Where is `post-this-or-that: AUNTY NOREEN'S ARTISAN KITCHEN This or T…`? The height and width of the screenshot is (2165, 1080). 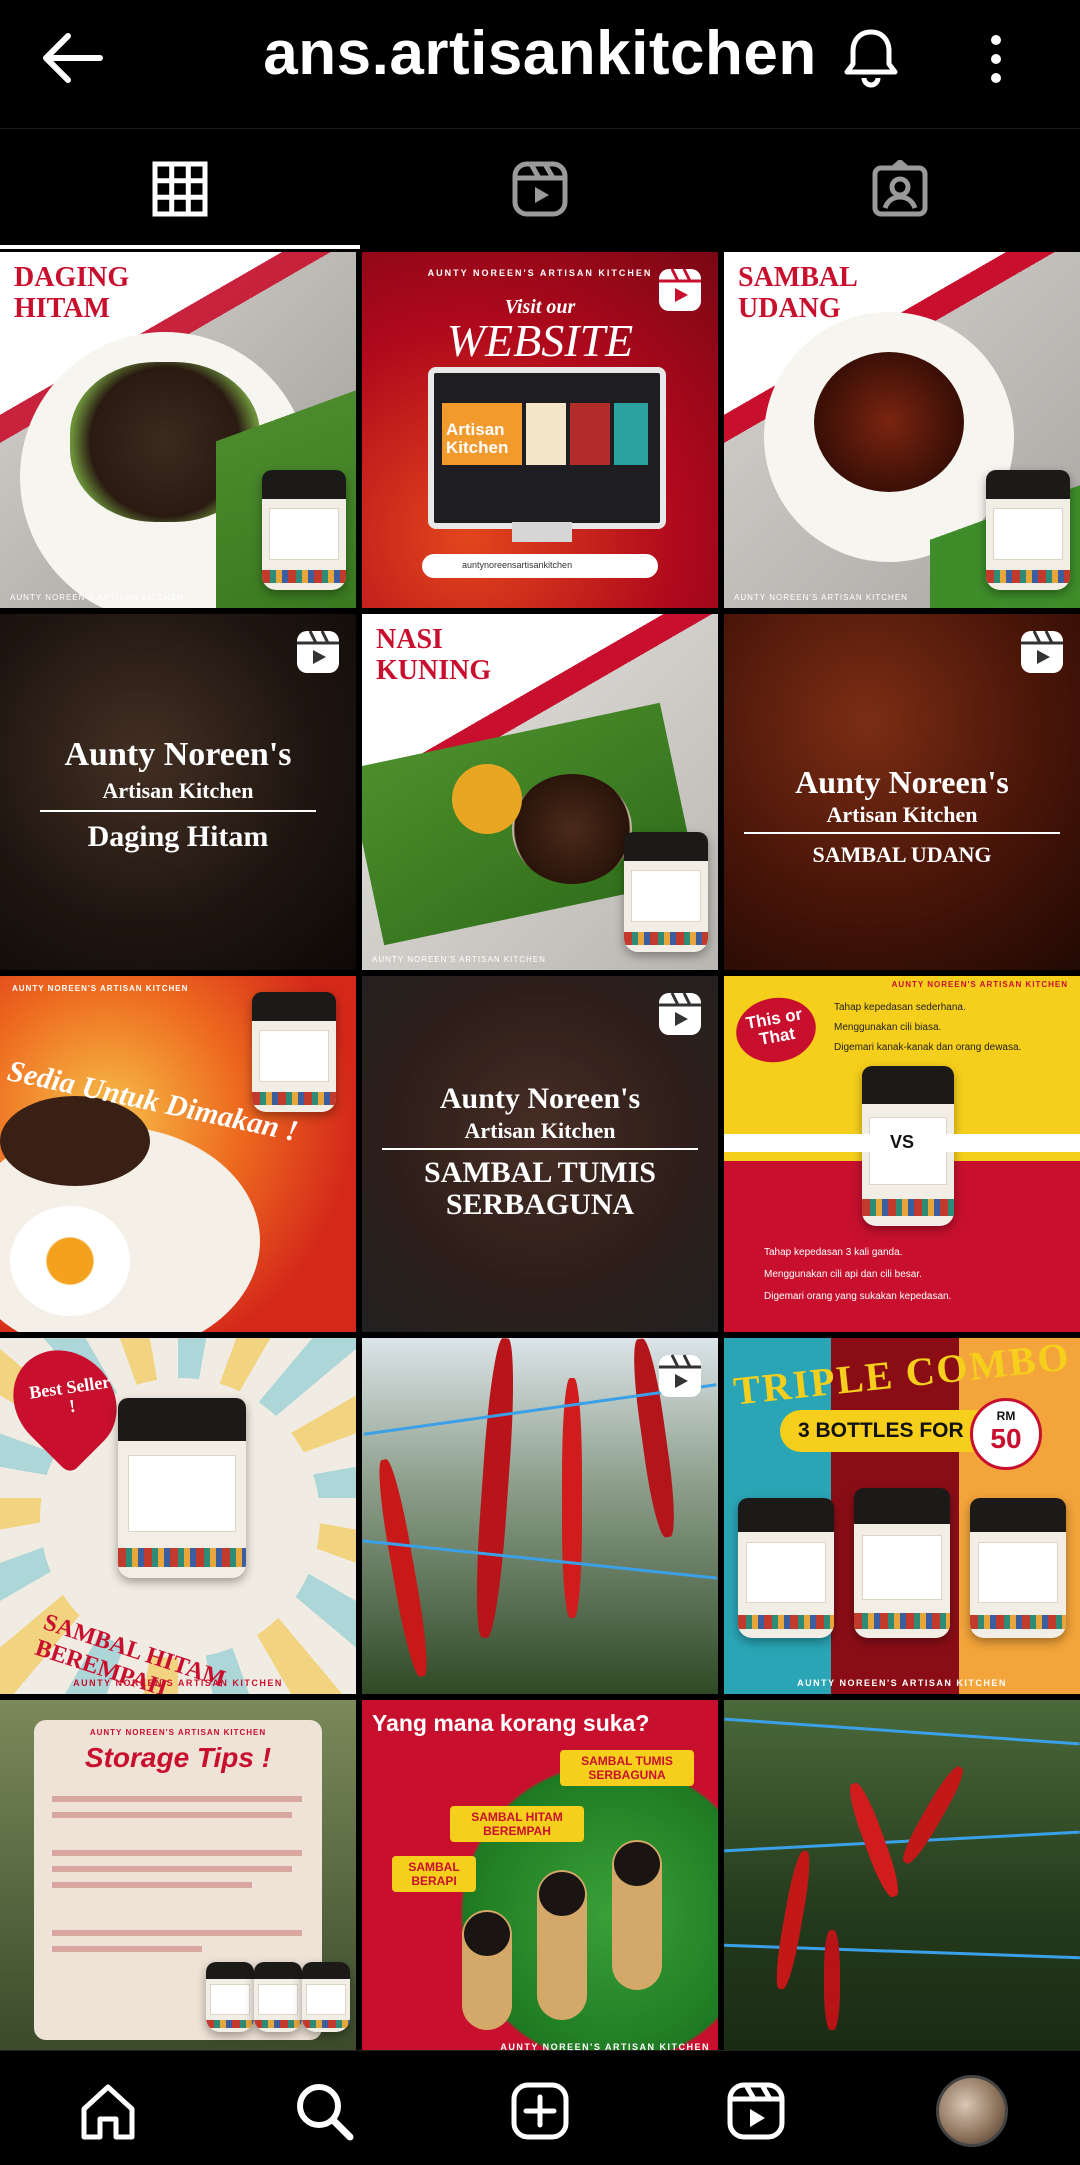
post-this-or-that: AUNTY NOREEN'S ARTISAN KITCHEN This or T… is located at coordinates (902, 1154).